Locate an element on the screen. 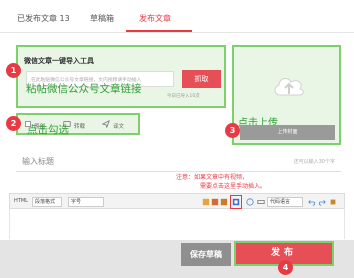 This screenshot has width=354, height=278. clock-icon is located at coordinates (250, 202).